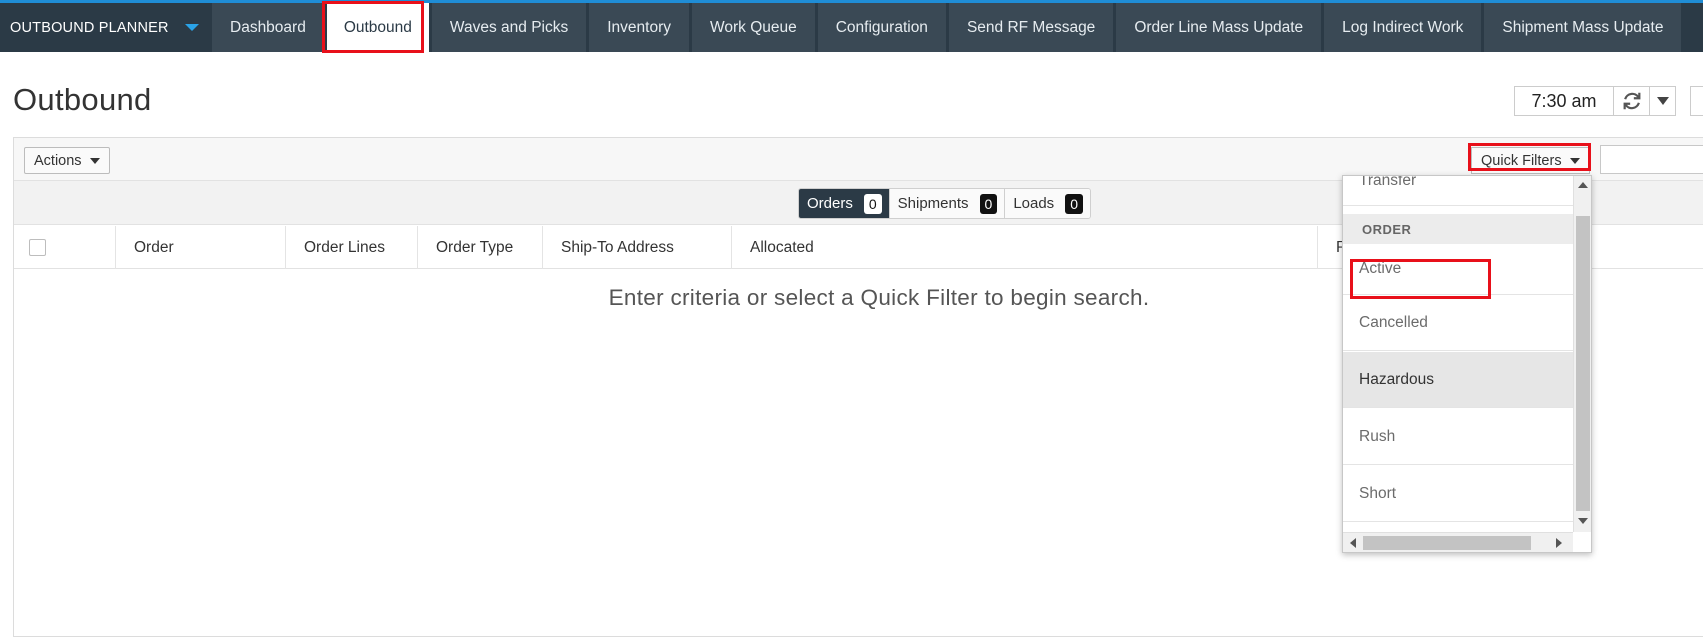  What do you see at coordinates (37, 247) in the screenshot?
I see `select-all-checkbox` at bounding box center [37, 247].